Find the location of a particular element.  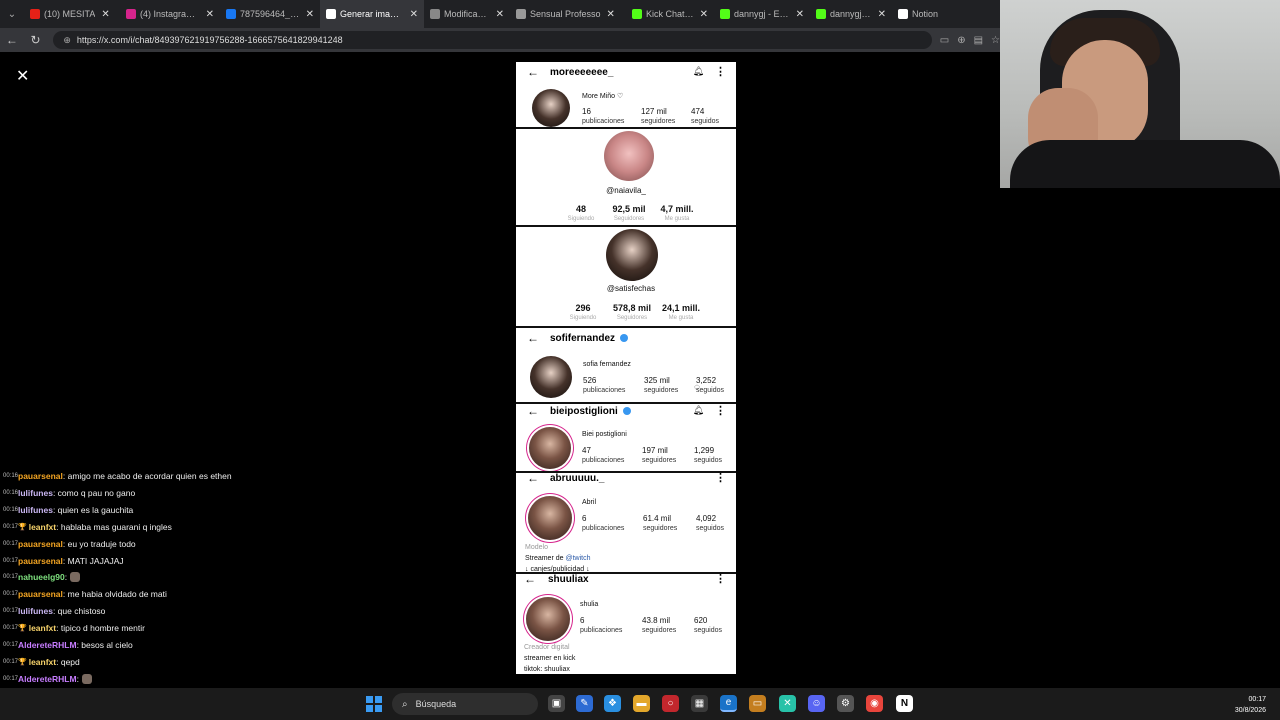

install-icon: ▭ is located at coordinates (944, 40).